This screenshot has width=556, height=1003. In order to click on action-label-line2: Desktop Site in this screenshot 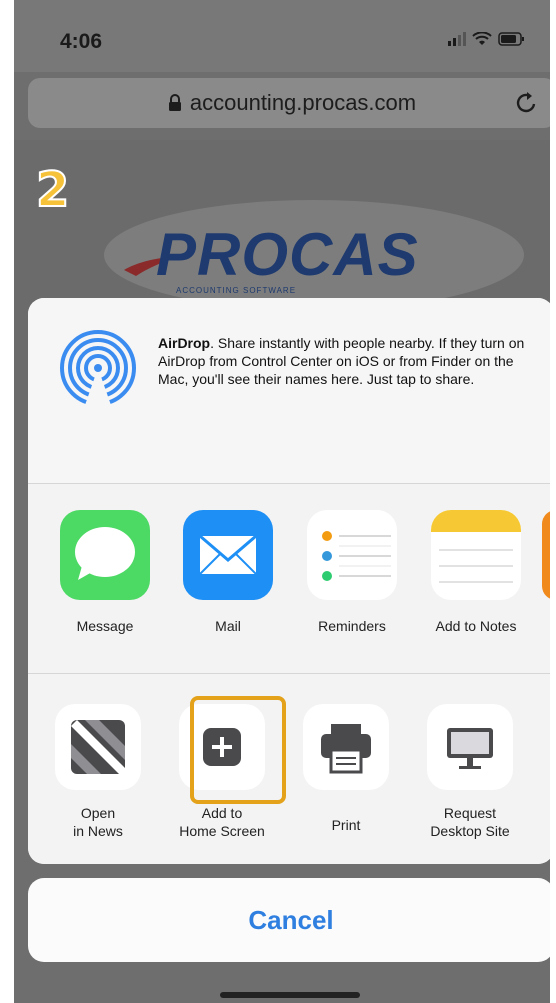, I will do `click(470, 831)`.